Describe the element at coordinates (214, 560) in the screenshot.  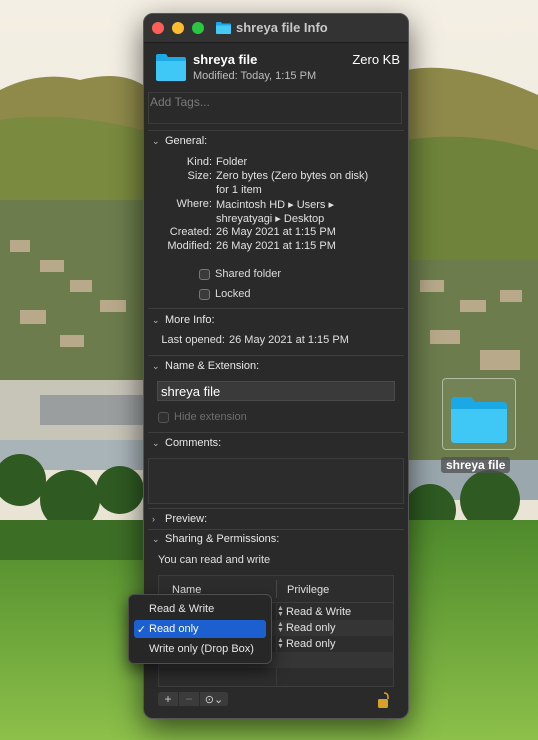
I see `permission-summary: You can read and write` at that location.